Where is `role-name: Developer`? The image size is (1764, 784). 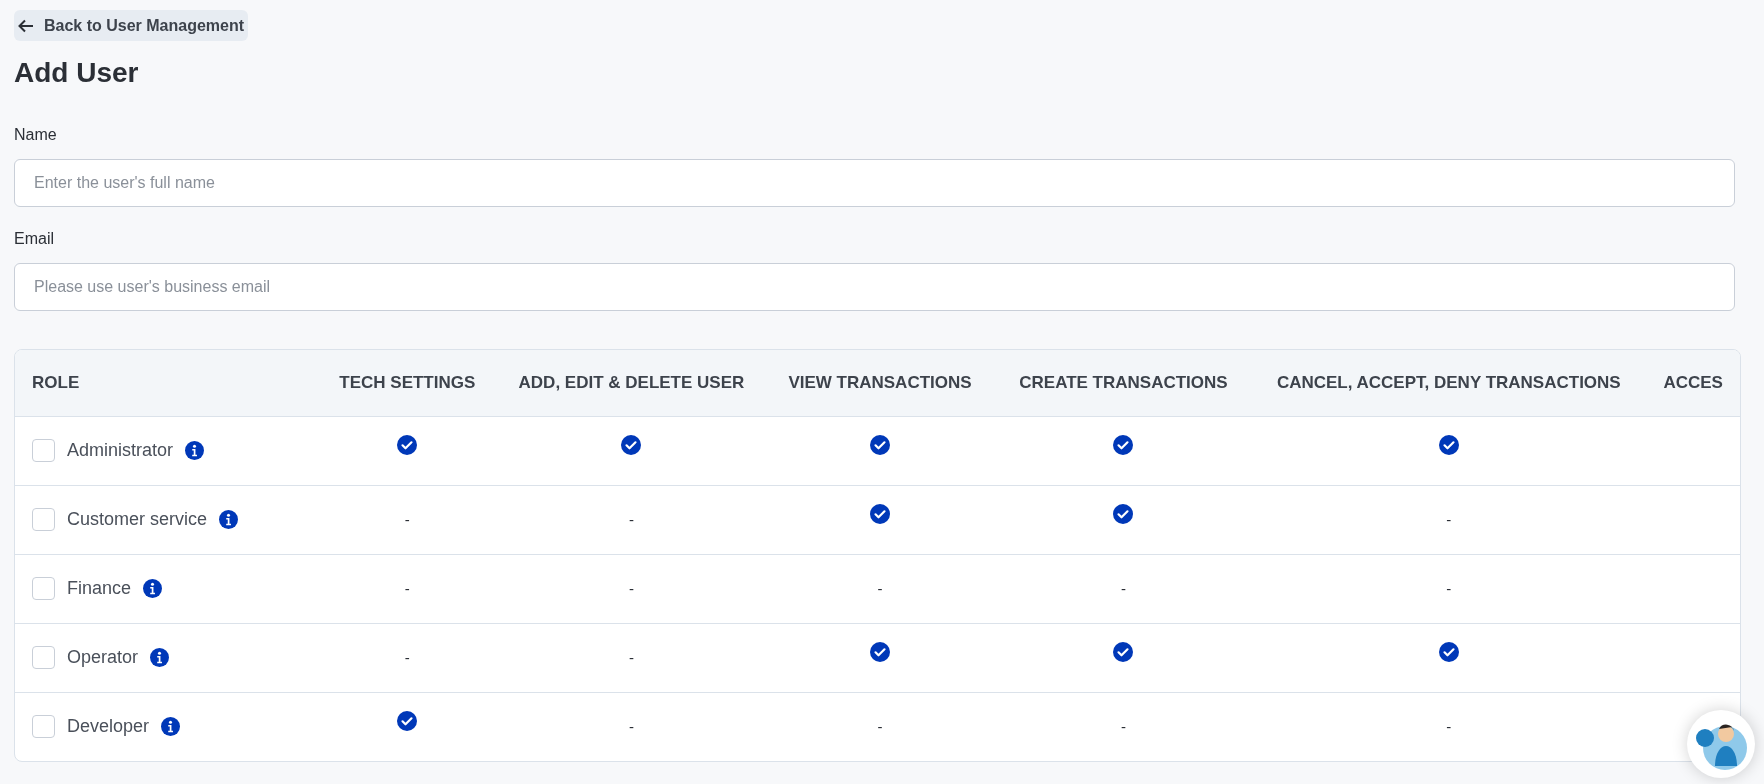
role-name: Developer is located at coordinates (108, 727).